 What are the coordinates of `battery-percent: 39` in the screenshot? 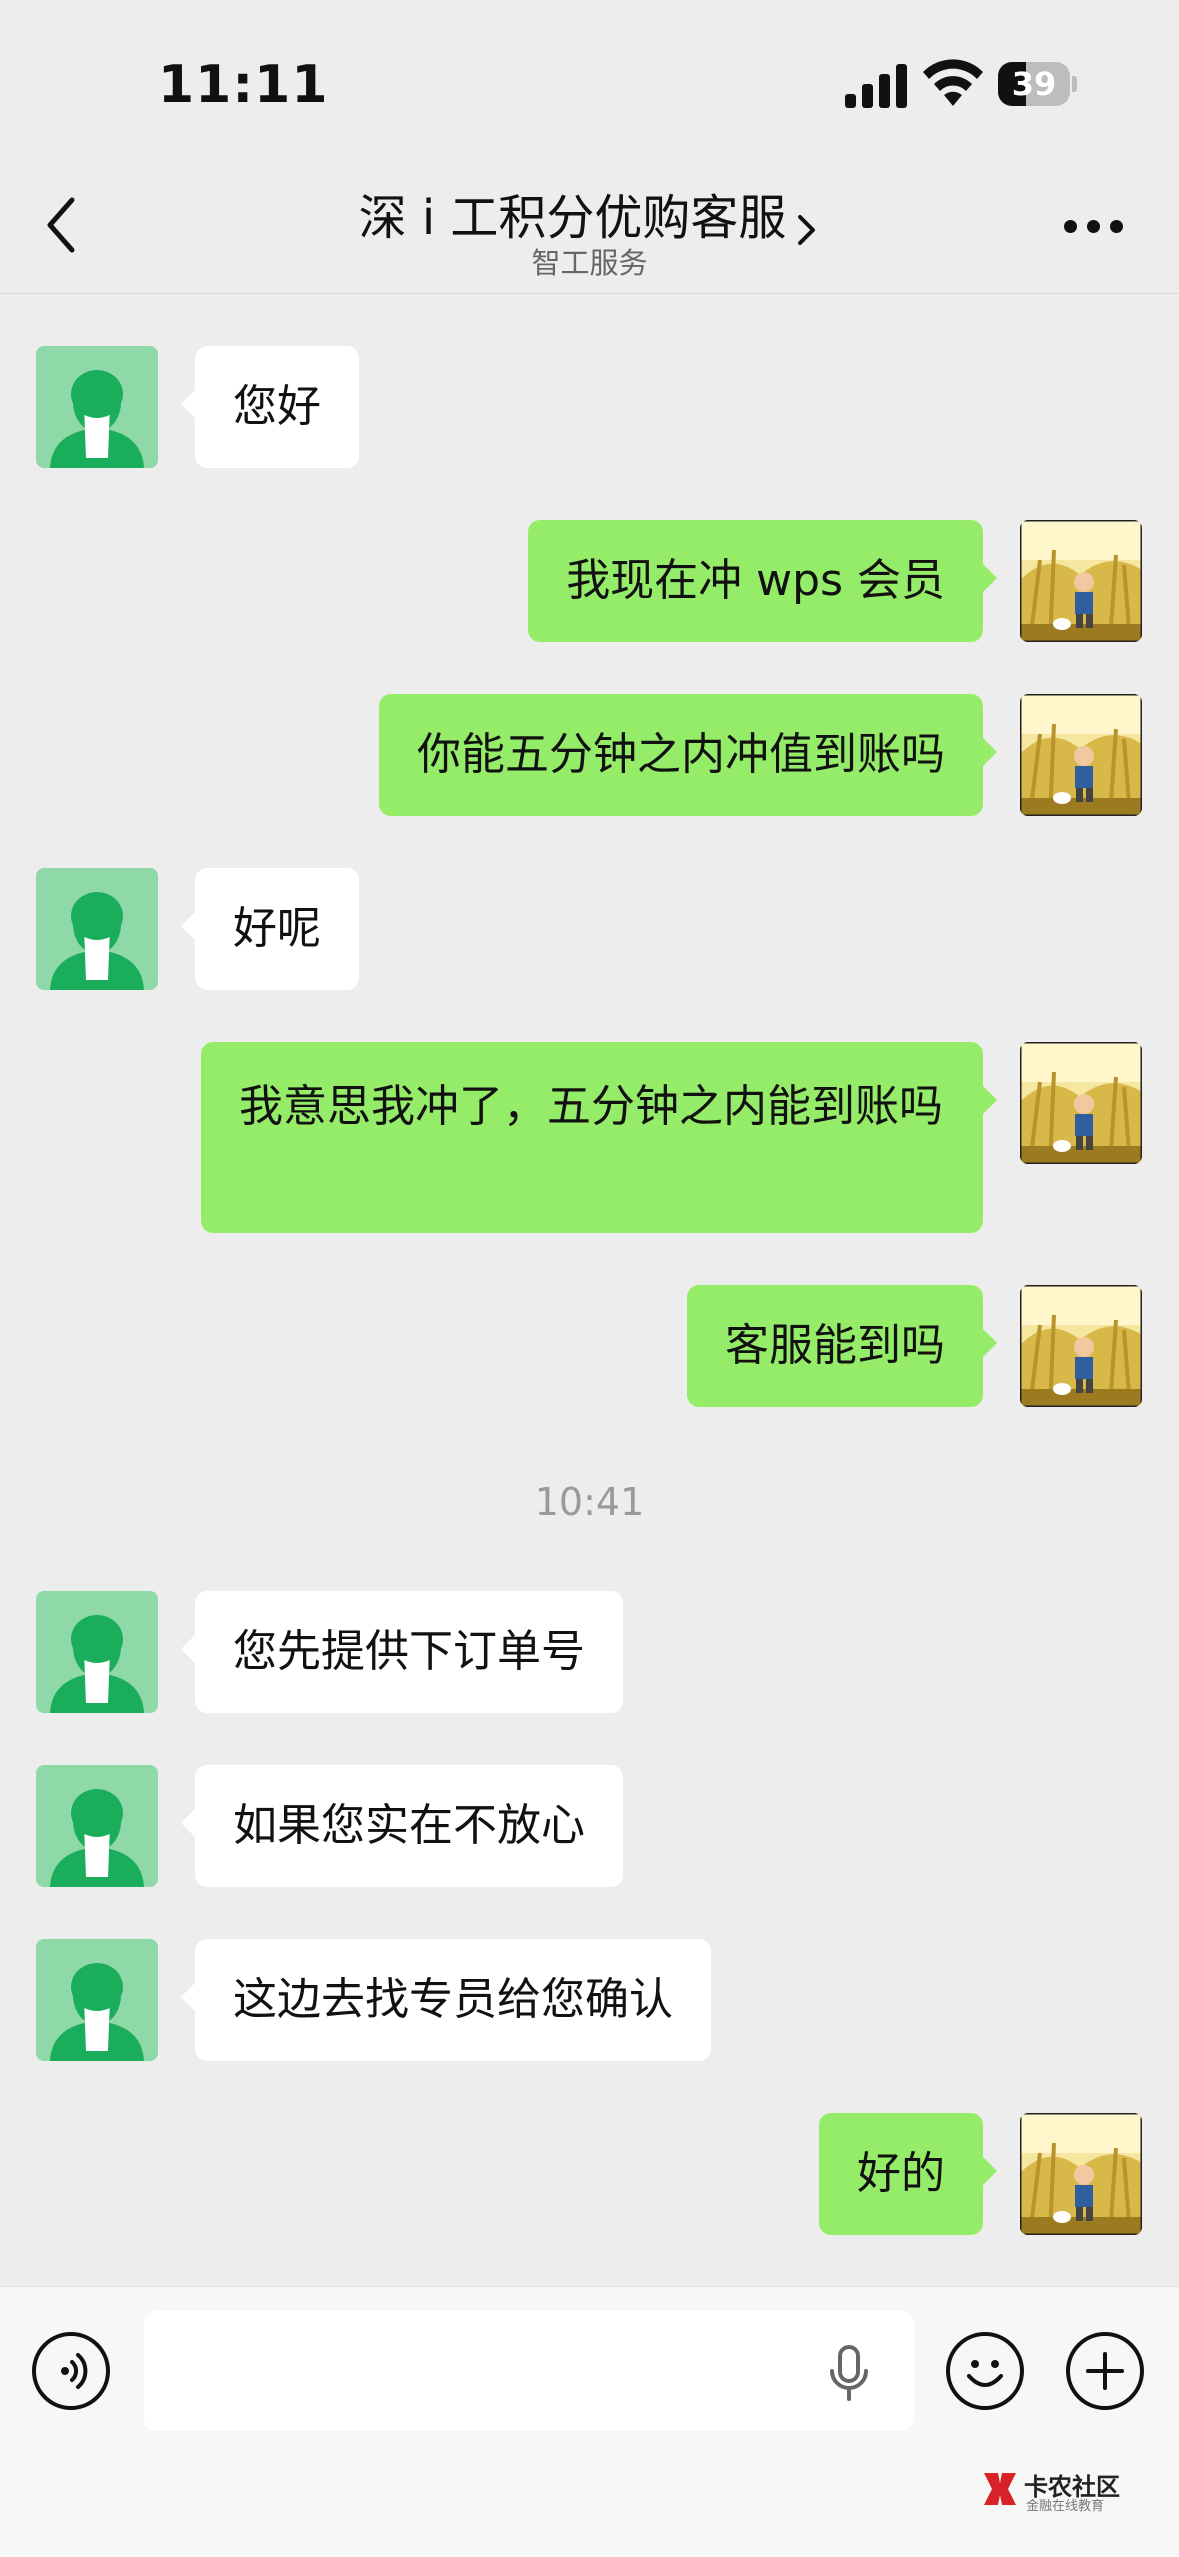 It's located at (1034, 84).